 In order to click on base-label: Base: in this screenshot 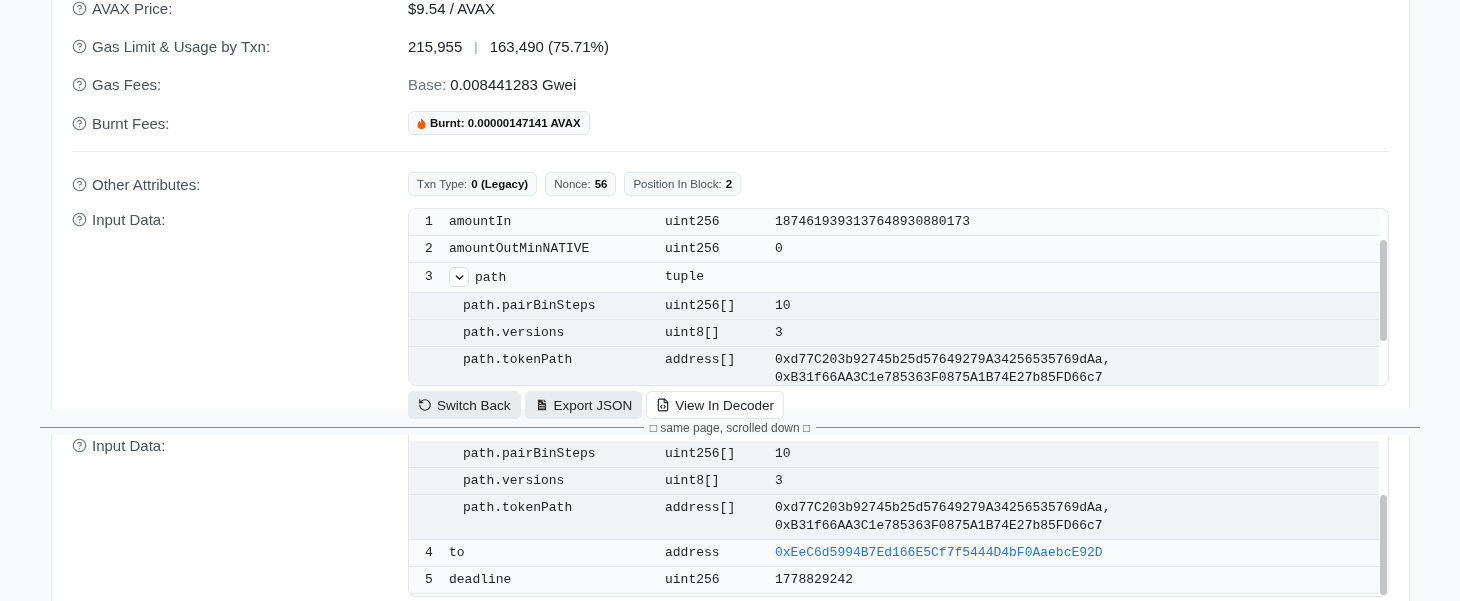, I will do `click(427, 84)`.